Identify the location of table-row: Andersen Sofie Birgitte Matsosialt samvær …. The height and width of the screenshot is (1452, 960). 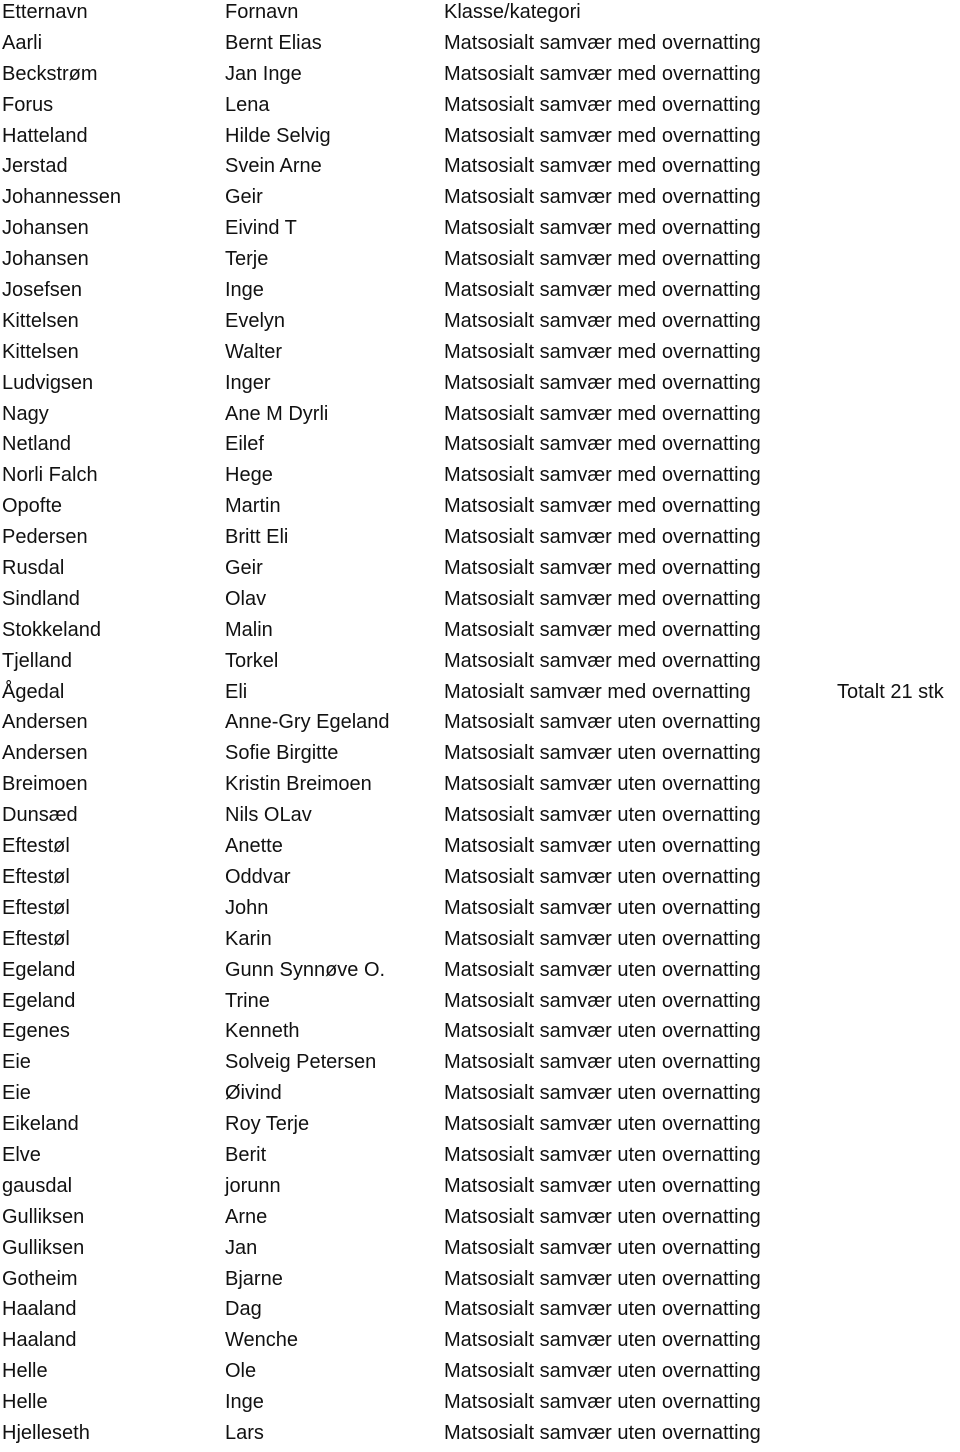
(480, 756).